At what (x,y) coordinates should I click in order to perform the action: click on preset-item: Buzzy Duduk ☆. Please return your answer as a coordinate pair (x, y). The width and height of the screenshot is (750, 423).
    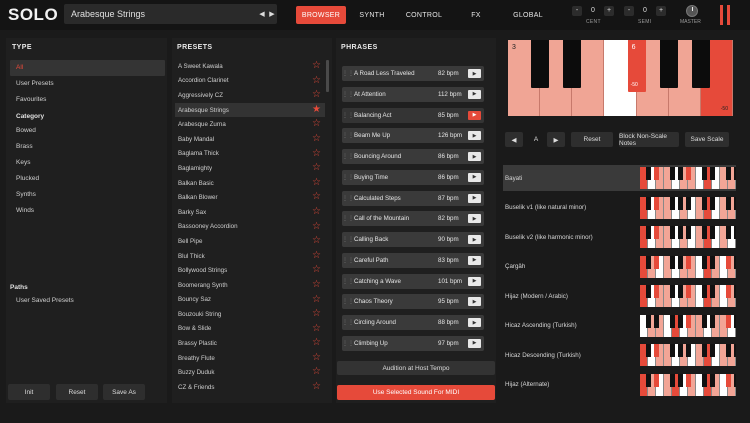
    Looking at the image, I should click on (250, 372).